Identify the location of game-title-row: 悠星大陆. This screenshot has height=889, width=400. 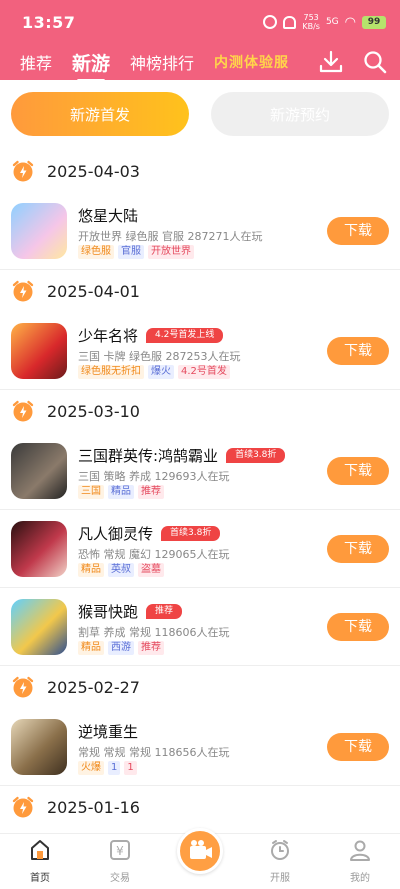
(108, 215).